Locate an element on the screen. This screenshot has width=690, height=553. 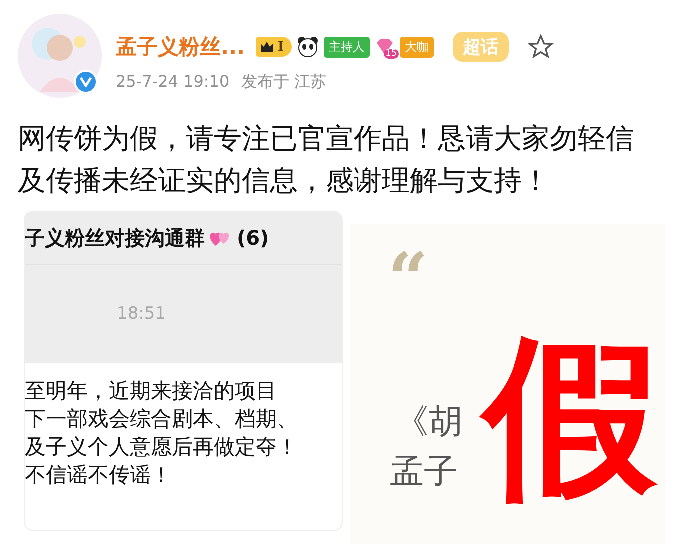
stamp-character: 假 is located at coordinates (571, 419).